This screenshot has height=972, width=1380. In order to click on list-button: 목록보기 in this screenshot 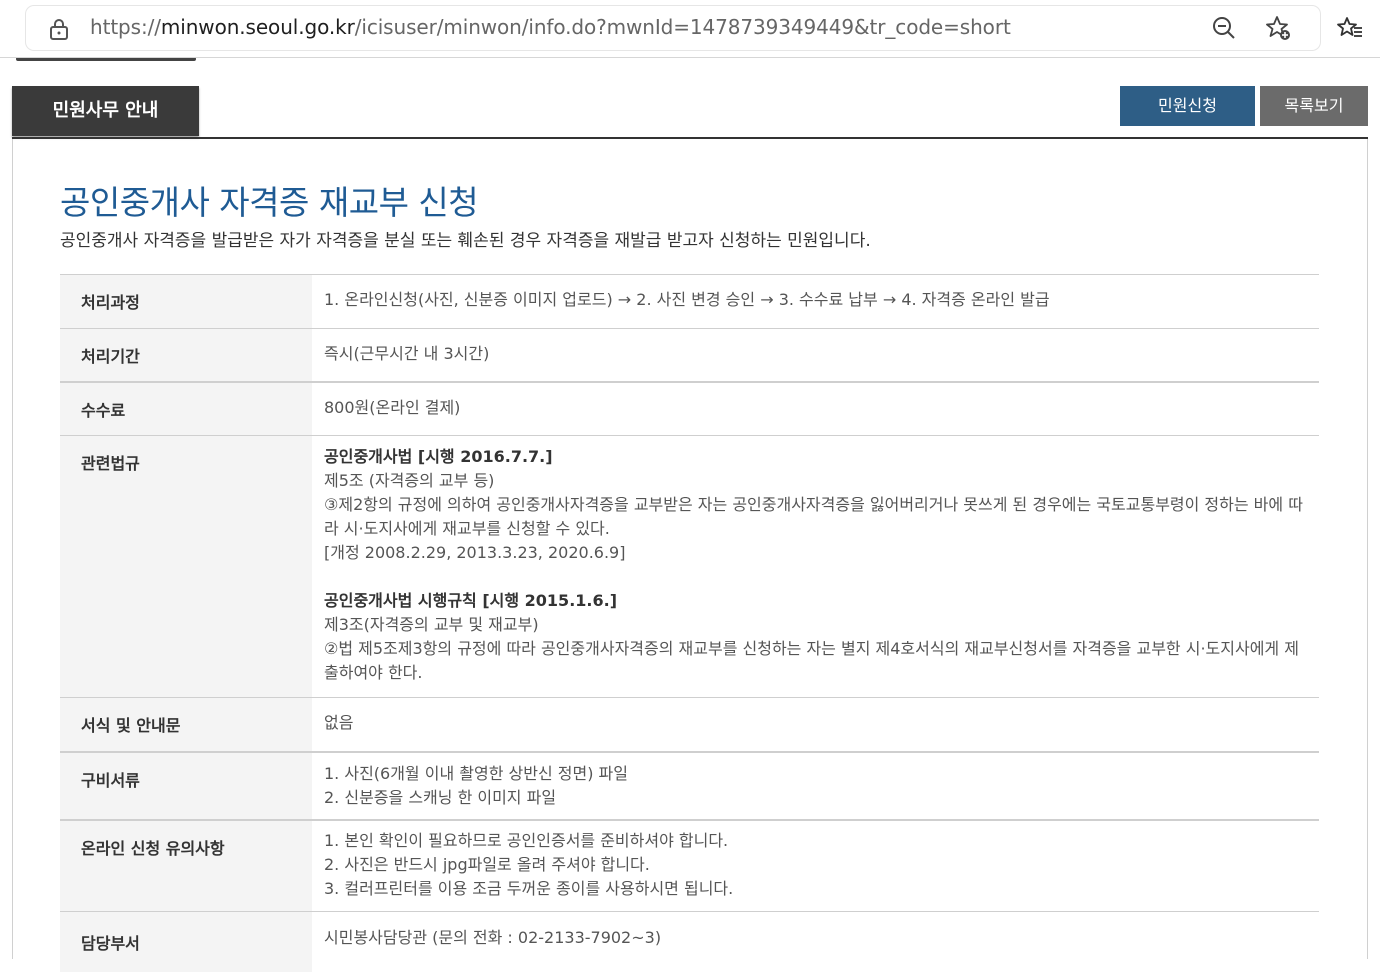, I will do `click(1314, 106)`.